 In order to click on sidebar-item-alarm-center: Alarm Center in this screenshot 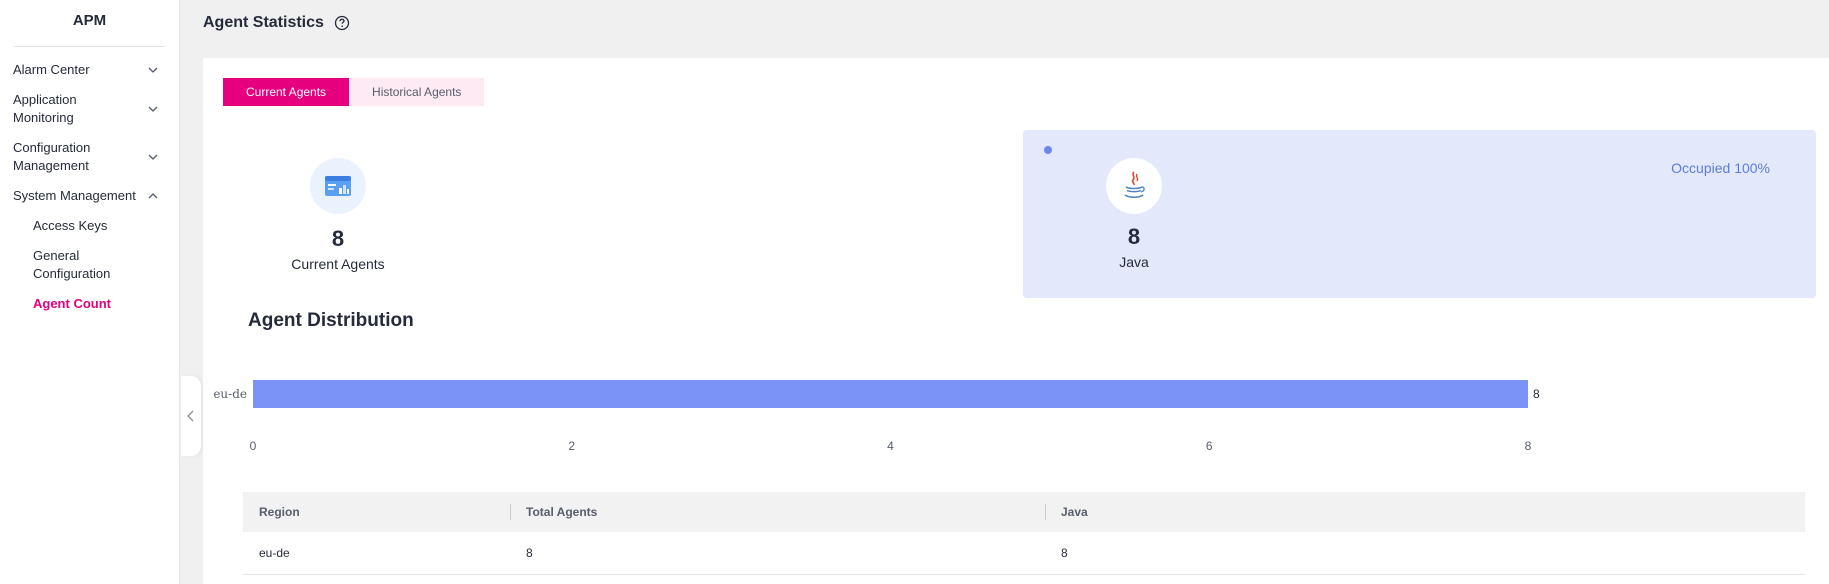, I will do `click(89, 70)`.